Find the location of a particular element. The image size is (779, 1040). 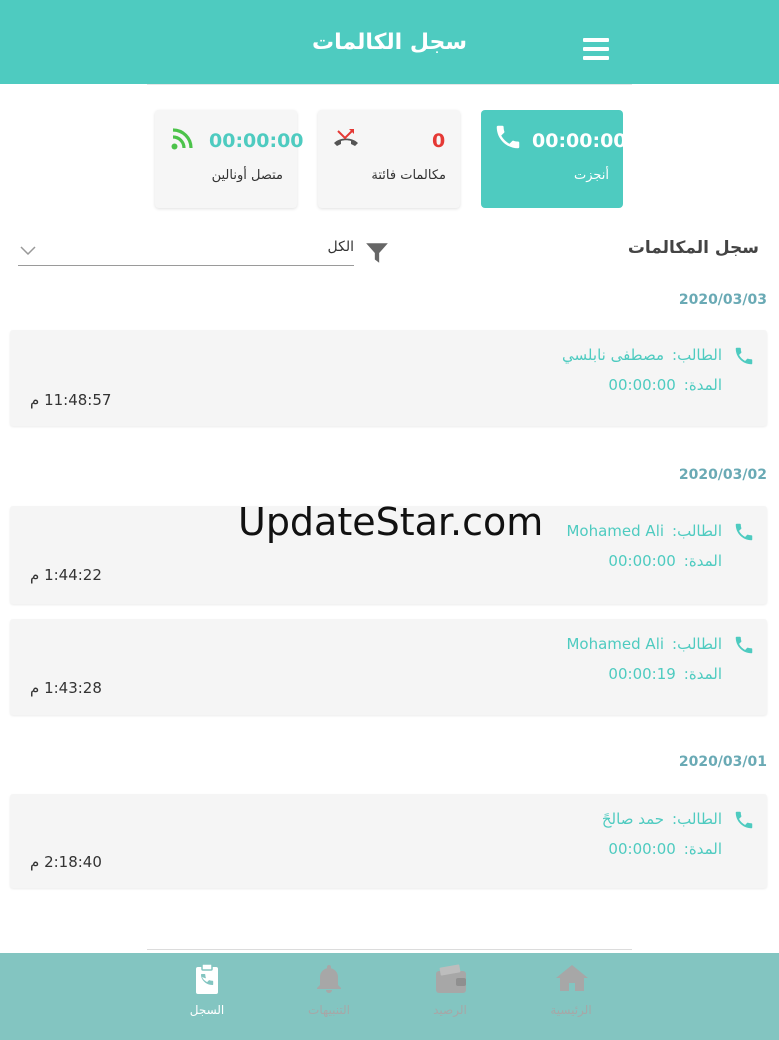

nav-home-label: الرئيسية is located at coordinates (571, 1010).